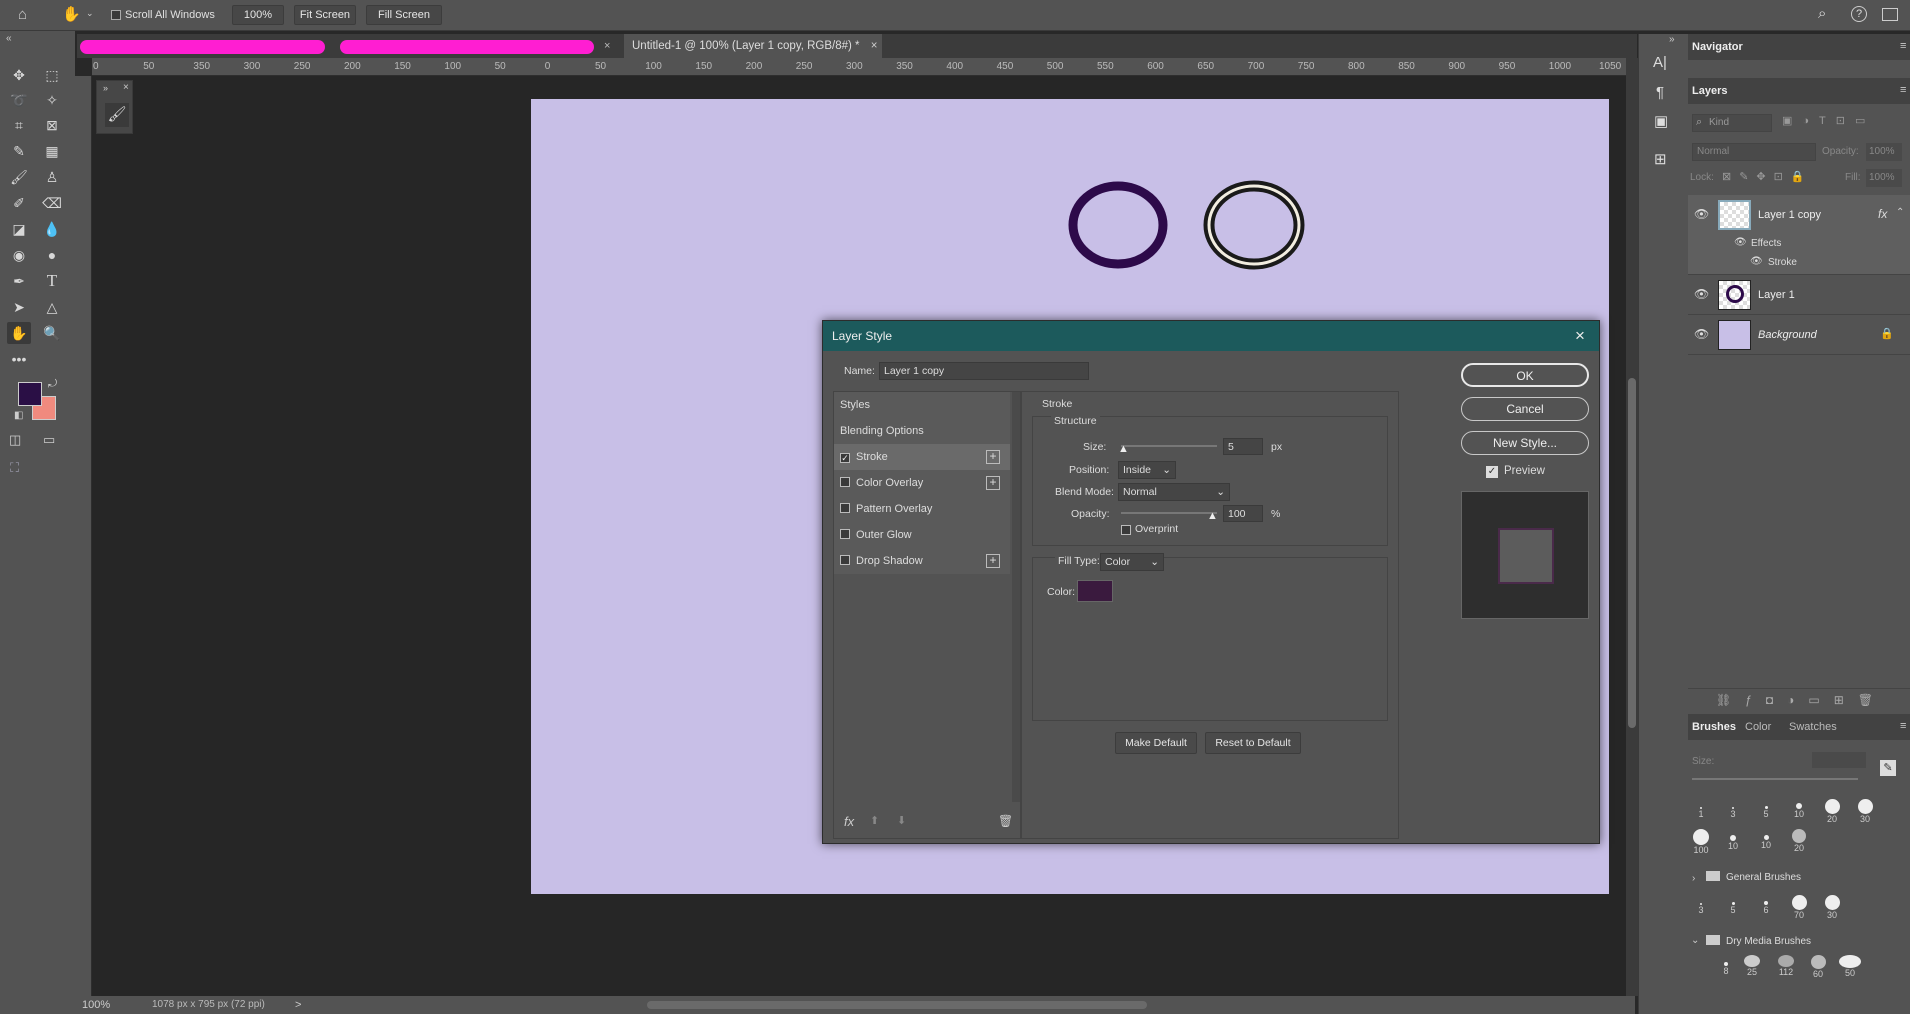 This screenshot has height=1014, width=1910. Describe the element at coordinates (1850, 966) in the screenshot. I see `brush-preset: 50` at that location.